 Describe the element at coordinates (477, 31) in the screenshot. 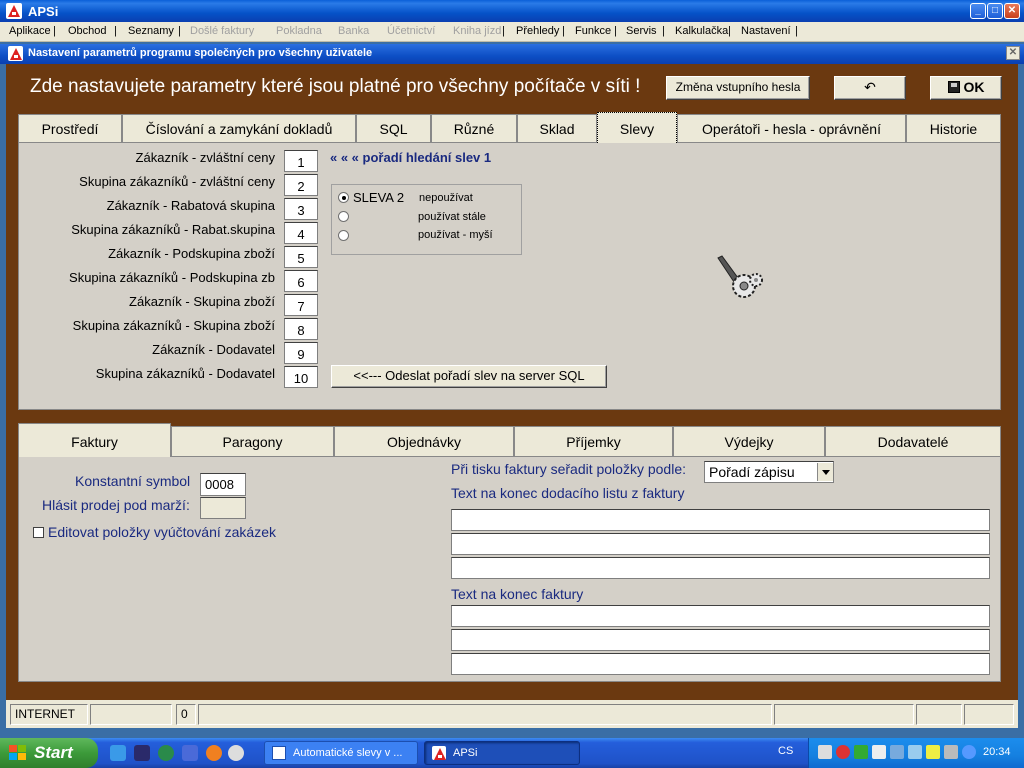

I see `menu-kniha-jizd: Kniha jízd` at that location.